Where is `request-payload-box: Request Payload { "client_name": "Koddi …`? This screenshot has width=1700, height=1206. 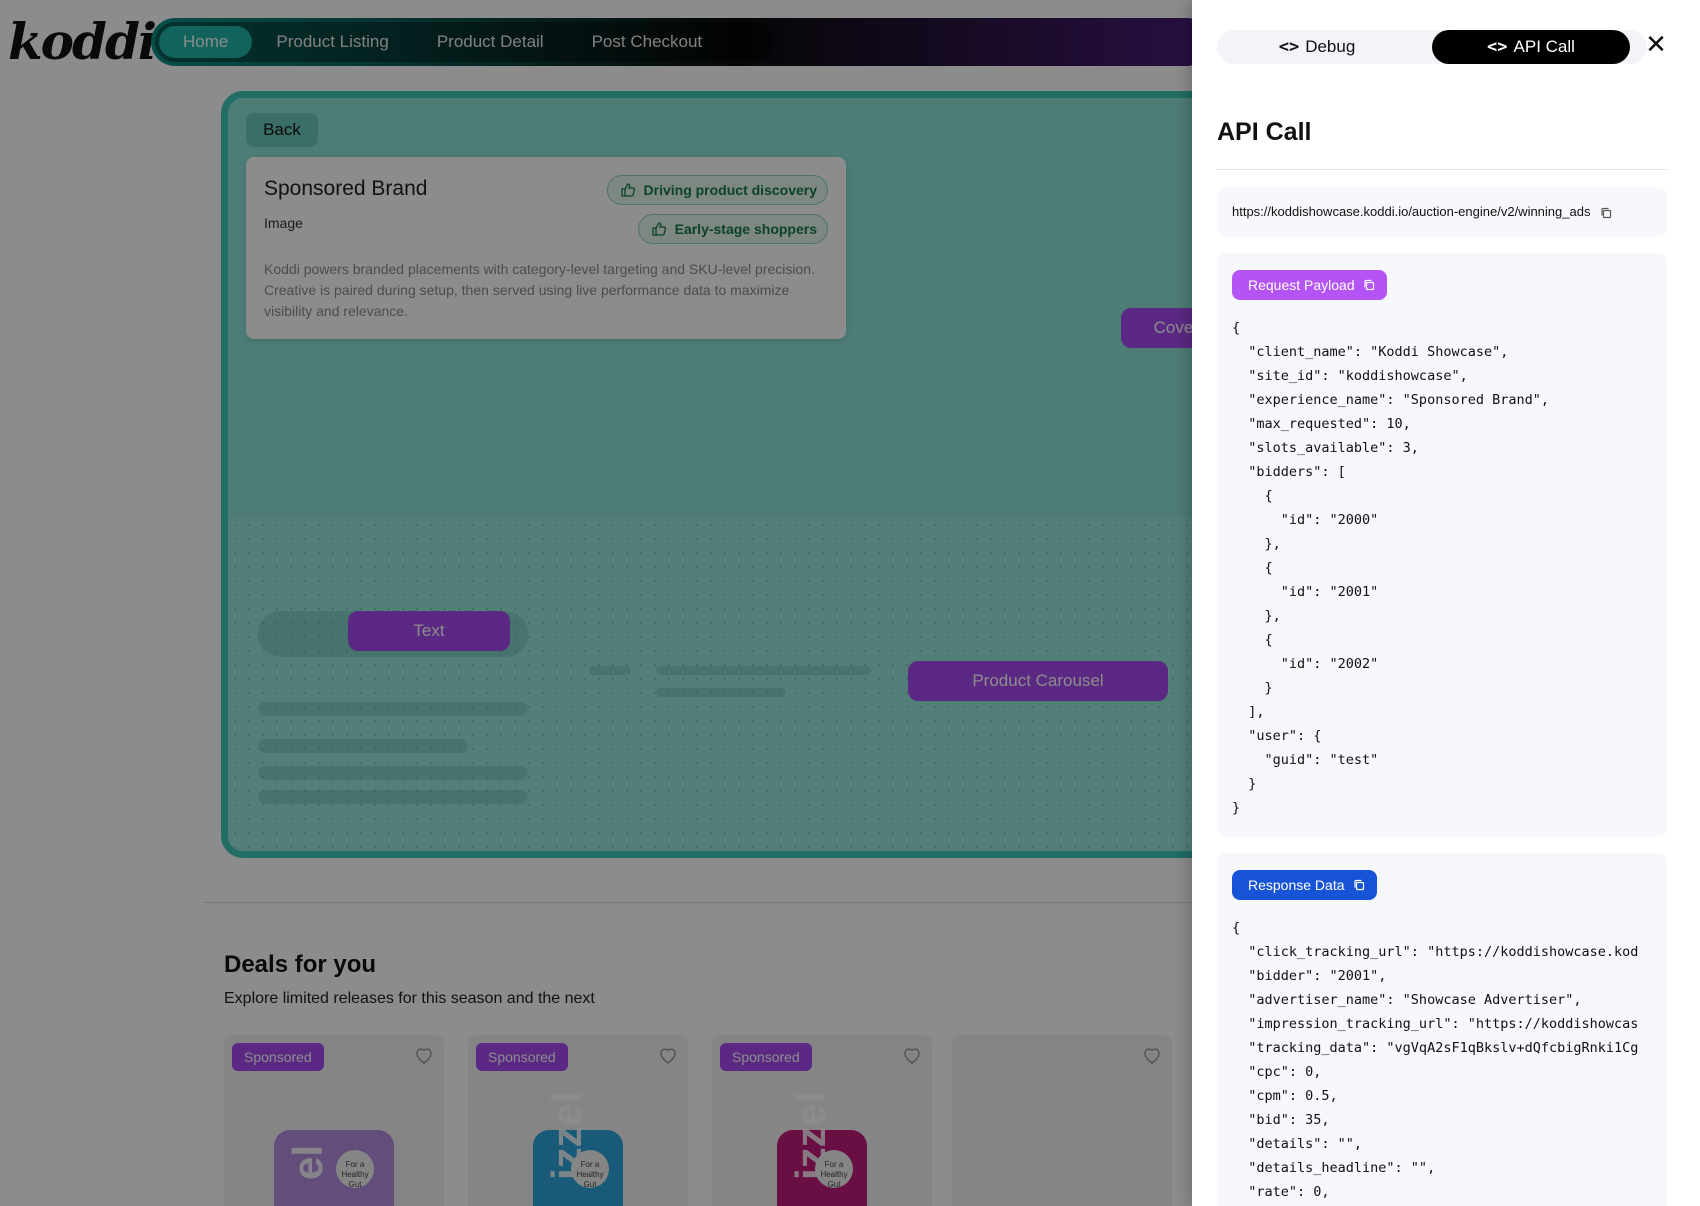 request-payload-box: Request Payload { "client_name": "Koddi … is located at coordinates (1442, 545).